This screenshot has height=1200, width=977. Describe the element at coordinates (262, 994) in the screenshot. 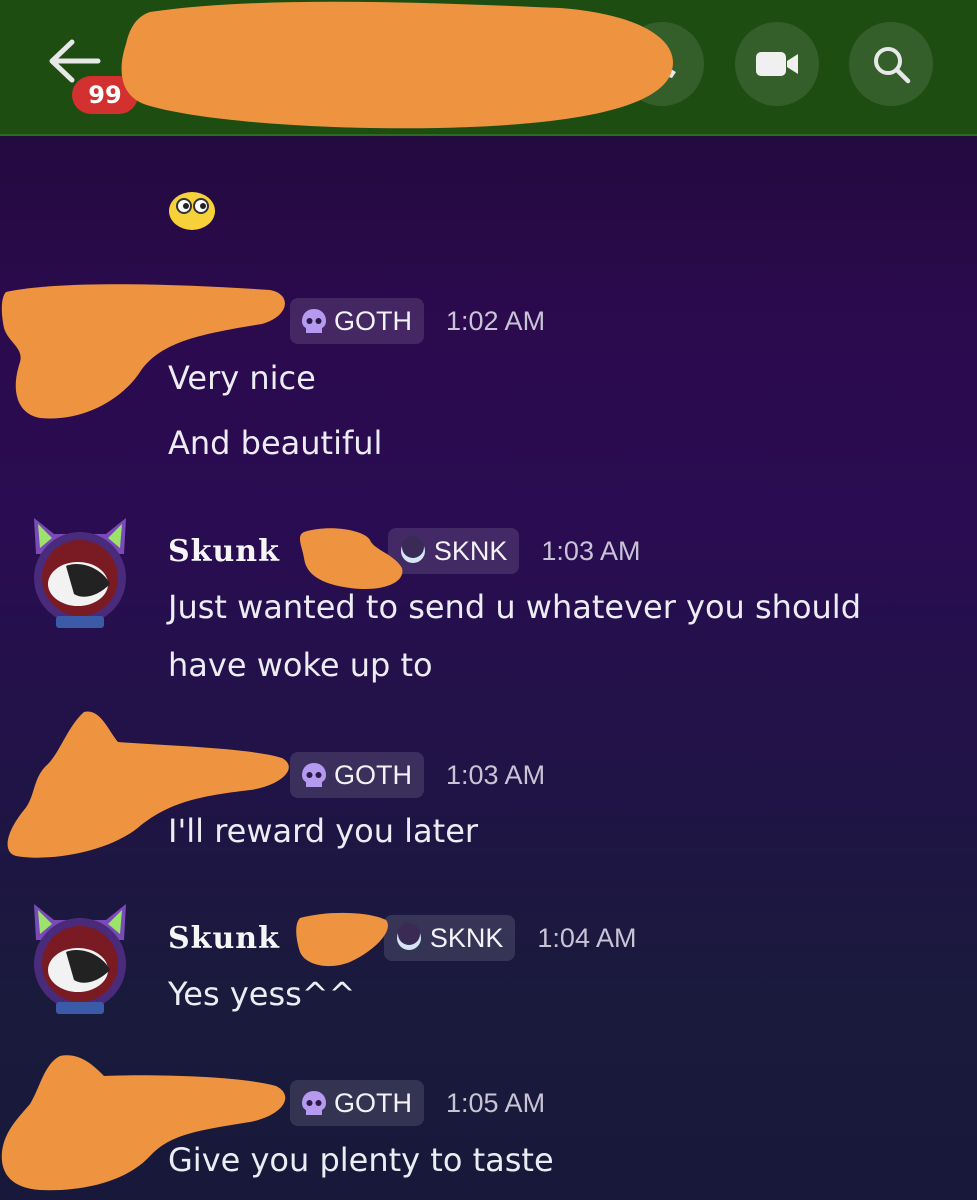

I see `message-text: Yes yess^^` at that location.